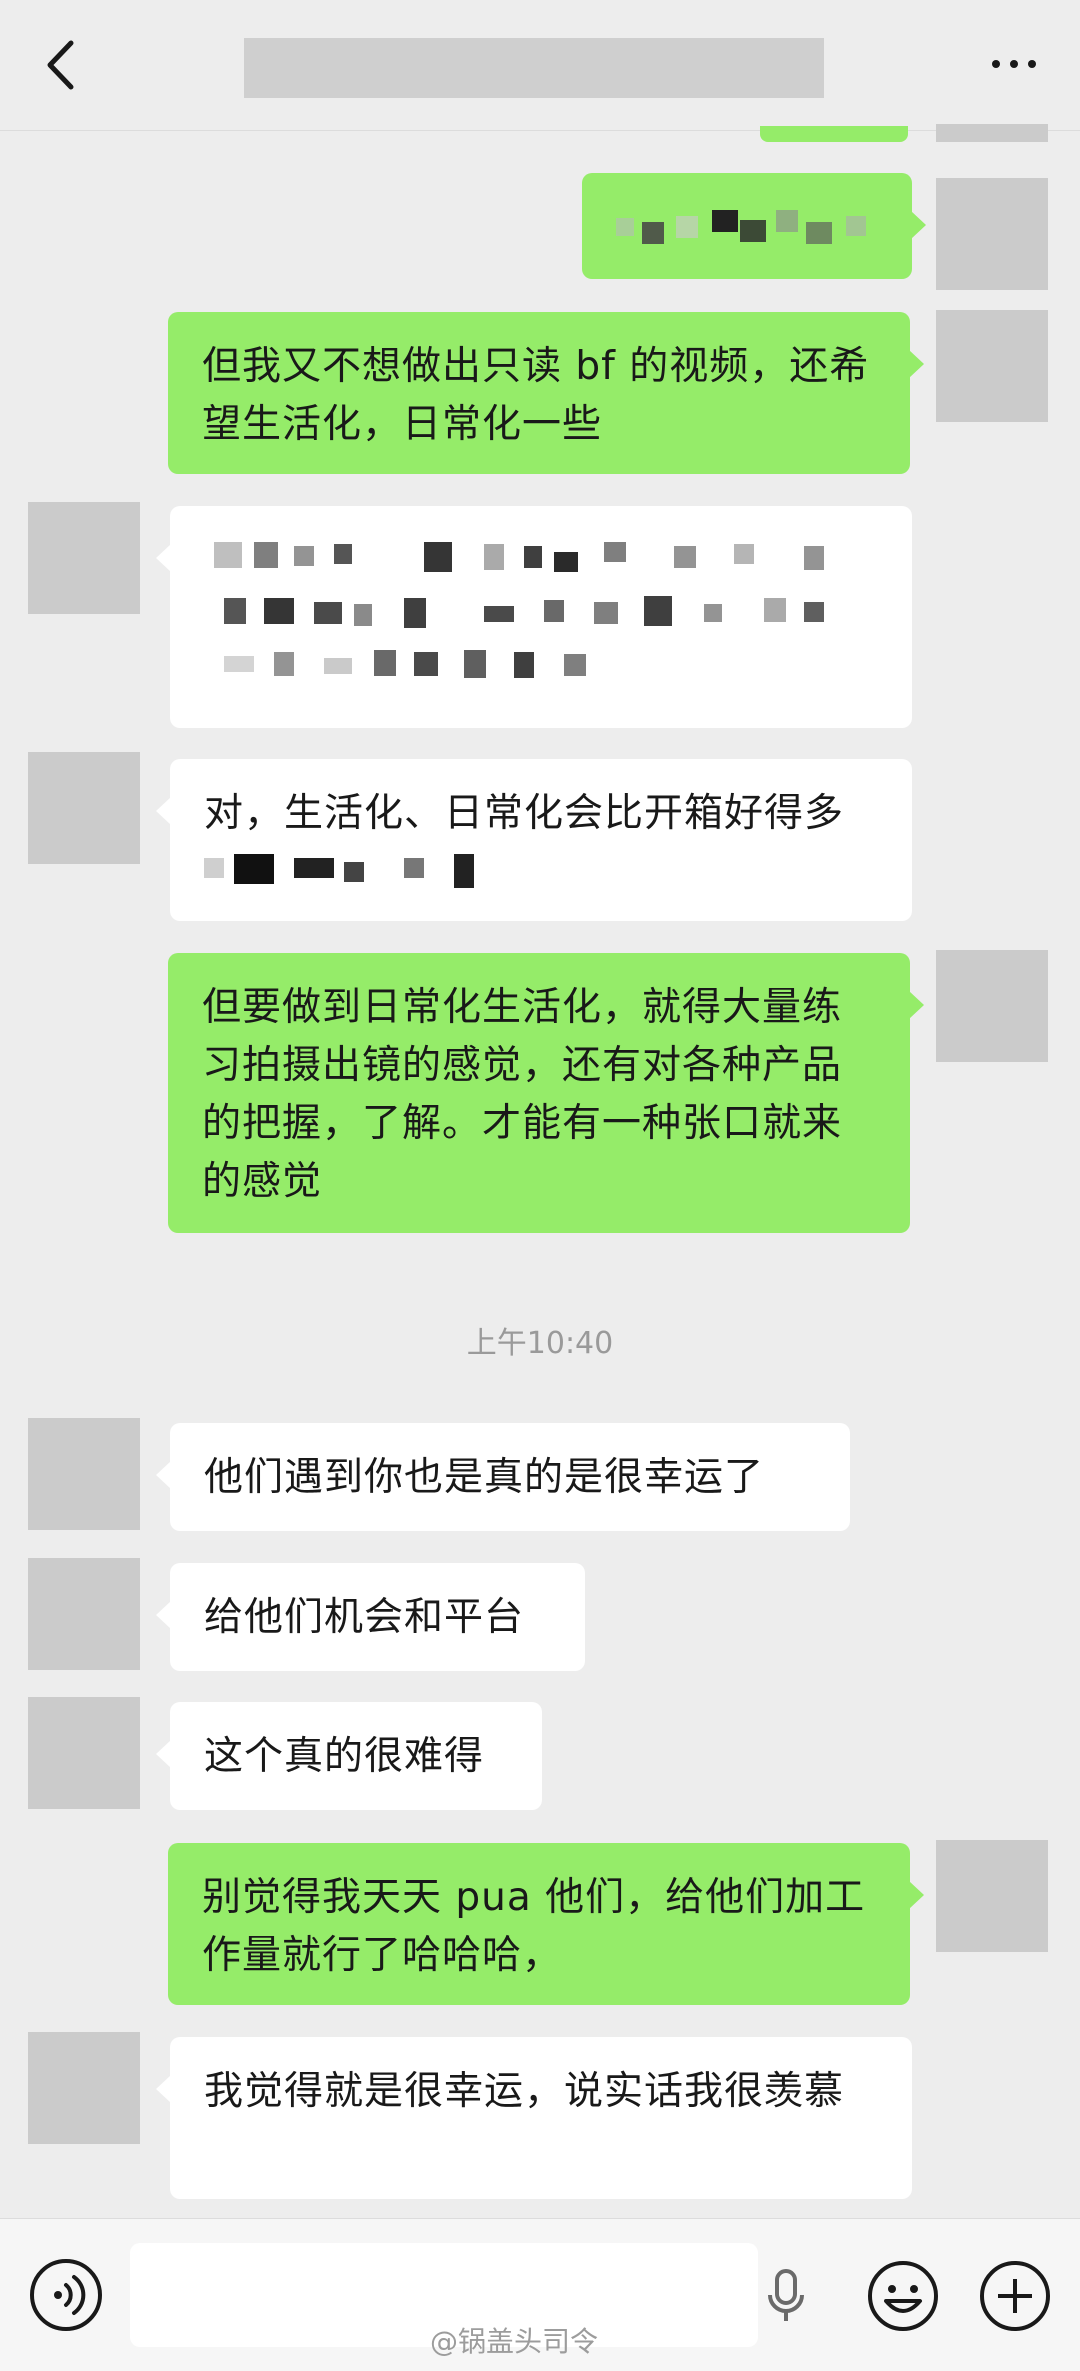 This screenshot has height=2371, width=1080. I want to click on message-bubble: 我觉得就是很幸运，说实话我很羡慕, so click(534, 2118).